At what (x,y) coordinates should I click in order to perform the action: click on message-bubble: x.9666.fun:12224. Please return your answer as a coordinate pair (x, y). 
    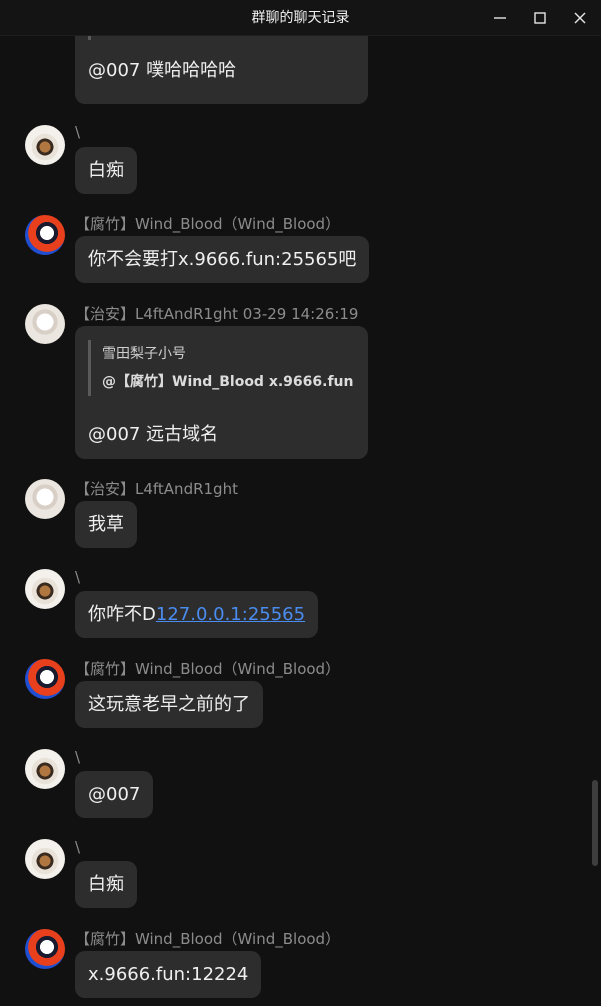
    Looking at the image, I should click on (168, 974).